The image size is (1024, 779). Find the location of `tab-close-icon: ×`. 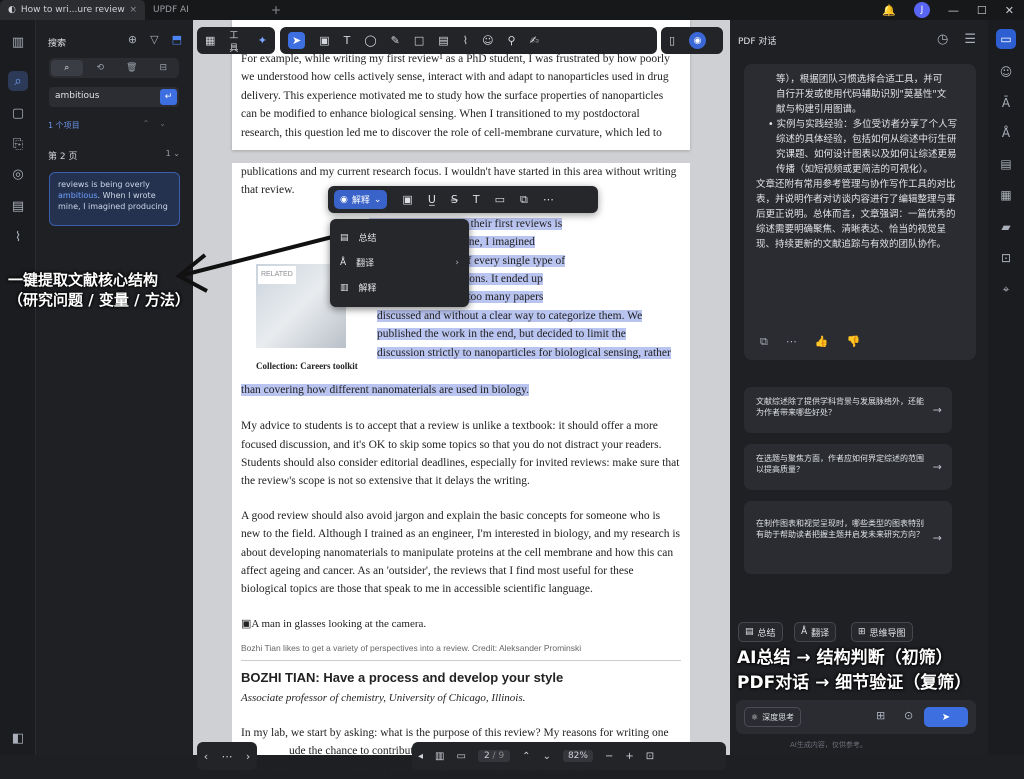

tab-close-icon: × is located at coordinates (133, 10).